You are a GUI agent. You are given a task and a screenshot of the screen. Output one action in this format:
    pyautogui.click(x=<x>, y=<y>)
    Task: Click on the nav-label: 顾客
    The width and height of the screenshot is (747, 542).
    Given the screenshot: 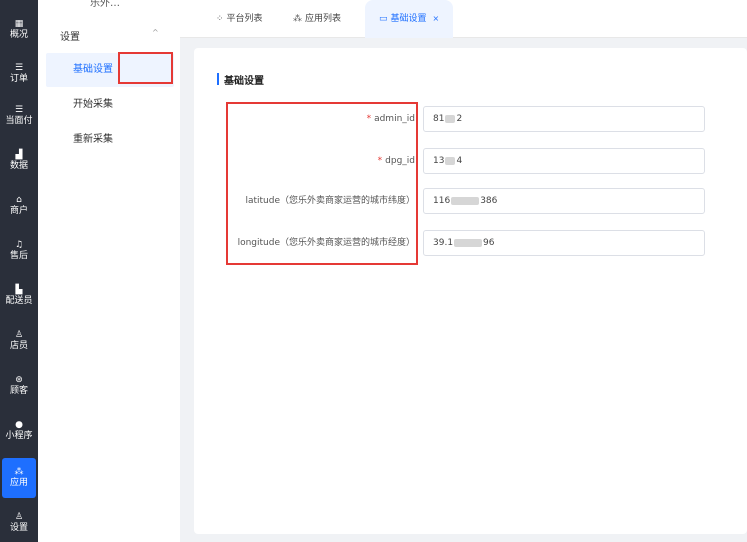 What is the action you would take?
    pyautogui.click(x=18, y=391)
    